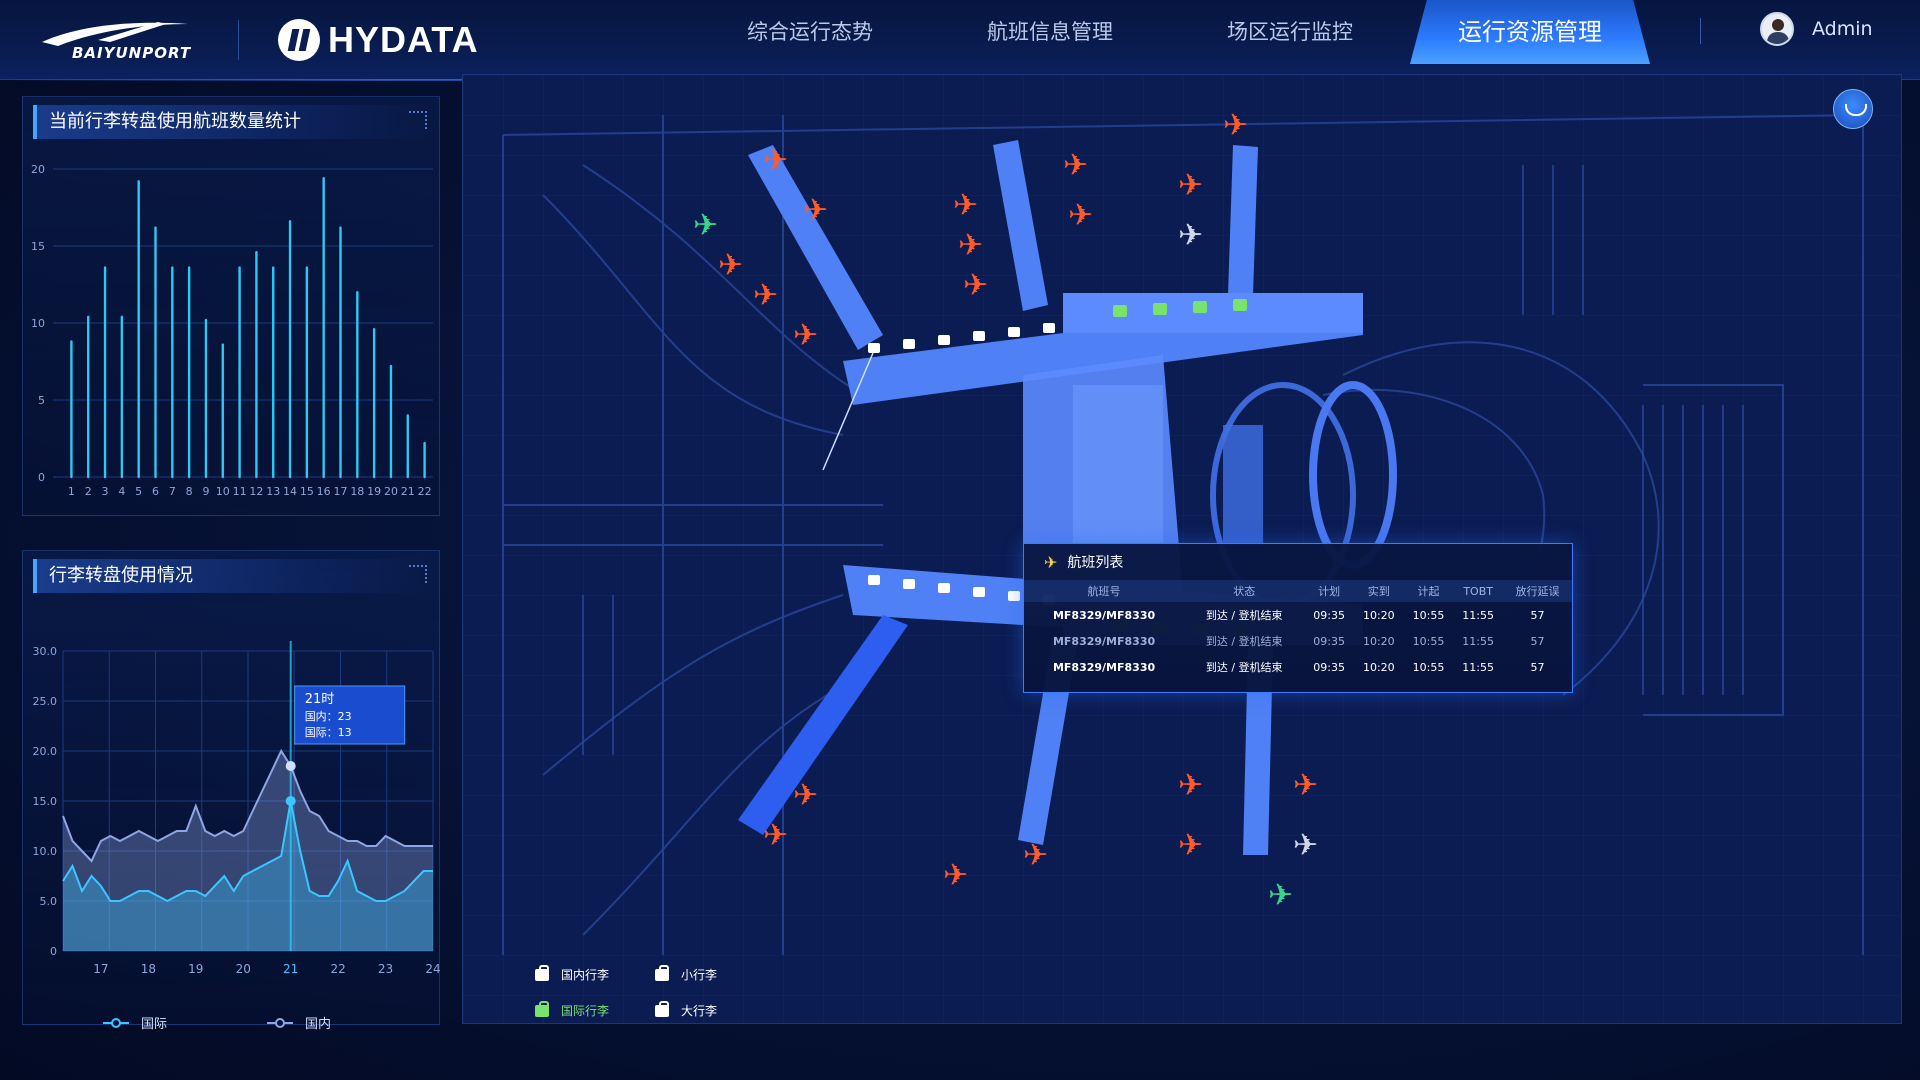 The image size is (1920, 1080). Describe the element at coordinates (1104, 667) in the screenshot. I see `flight-number: MF8329/MF8330` at that location.